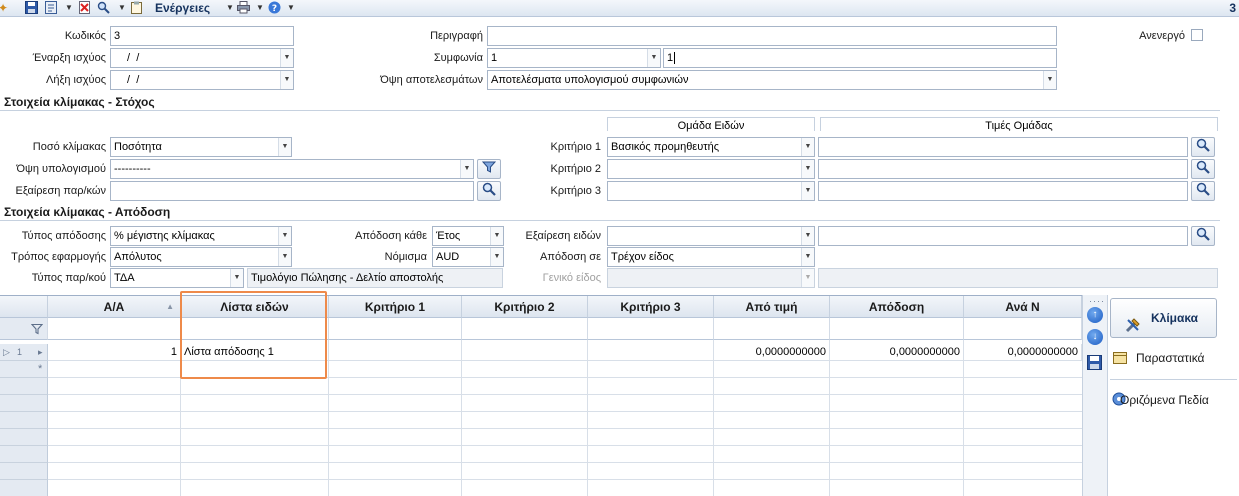 Image resolution: width=1239 pixels, height=496 pixels. Describe the element at coordinates (201, 236) in the screenshot. I see `yield-type-select: % μέγιστης κλίμακας ▼` at that location.